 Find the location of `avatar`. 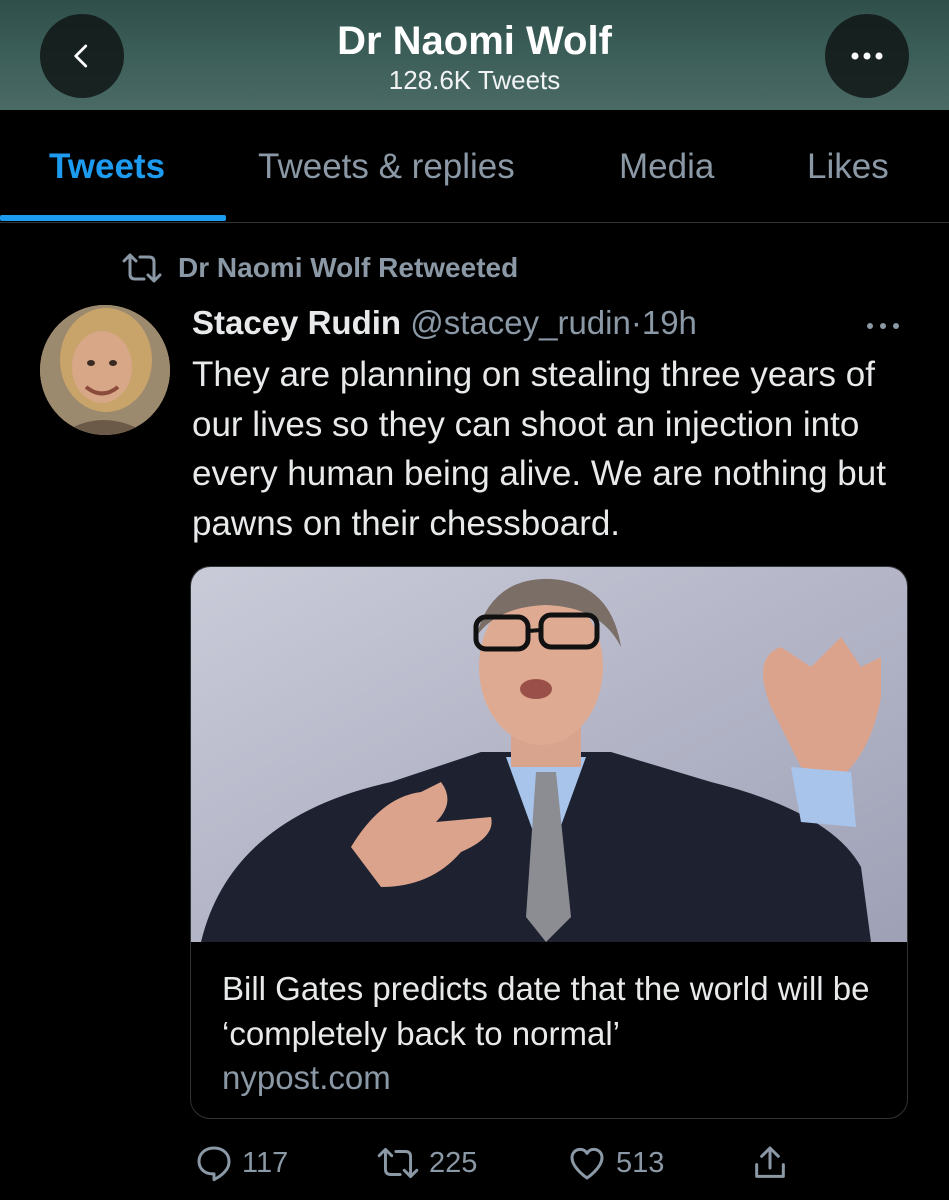

avatar is located at coordinates (105, 370).